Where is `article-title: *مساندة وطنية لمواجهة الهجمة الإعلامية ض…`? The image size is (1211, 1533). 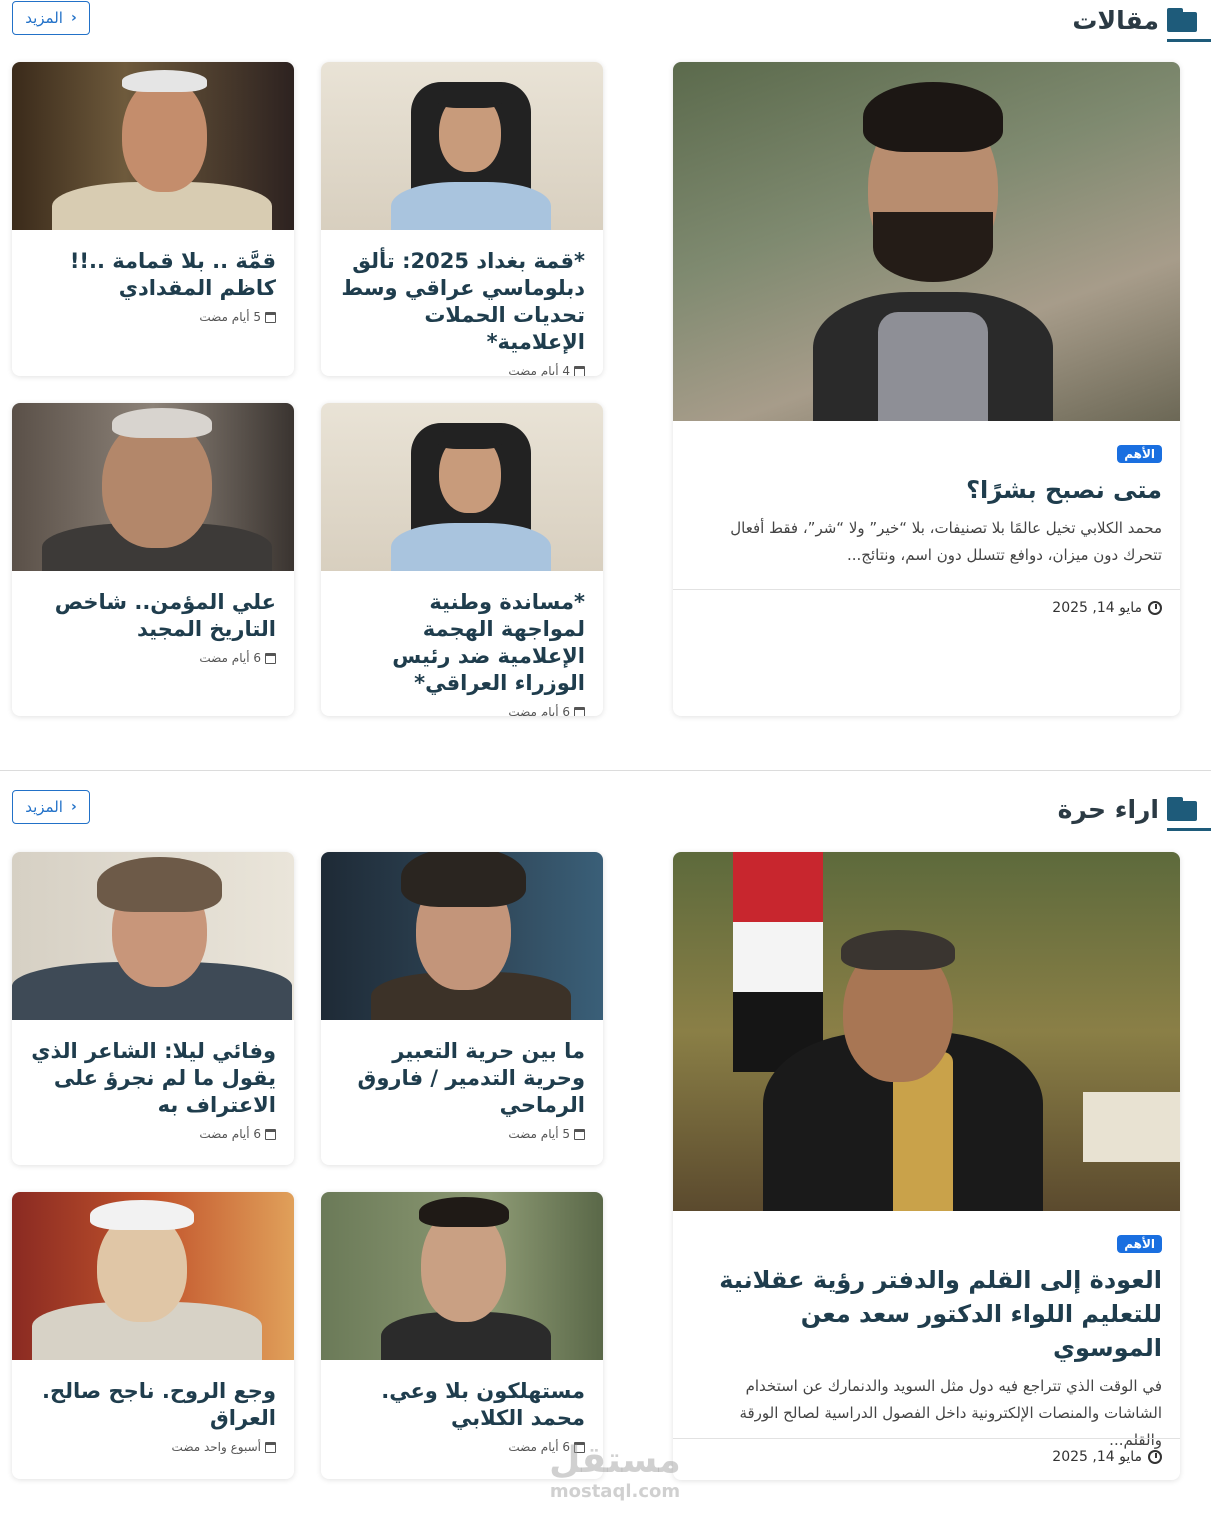
article-title: *مساندة وطنية لمواجهة الهجمة الإعلامية ض… is located at coordinates (462, 643).